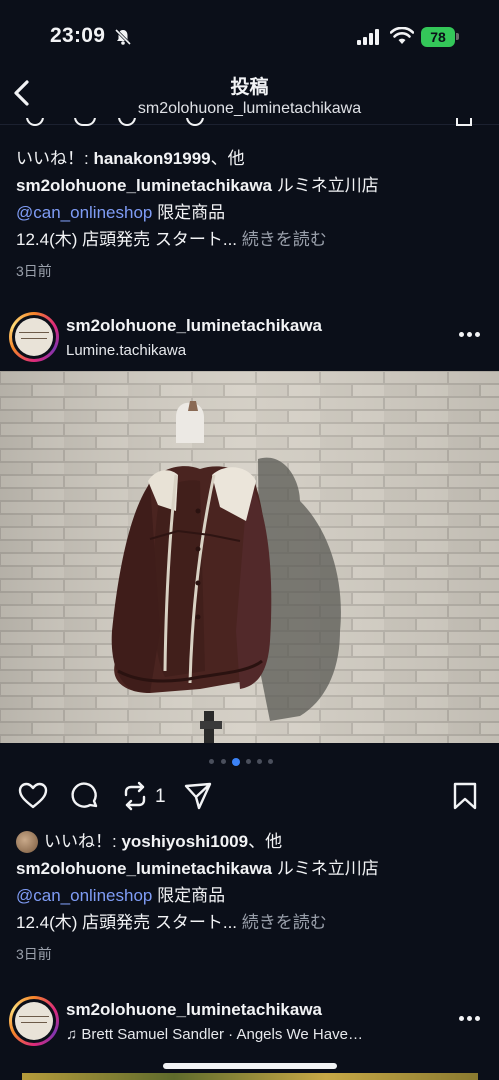  What do you see at coordinates (27, 842) in the screenshot?
I see `liker-avatar` at bounding box center [27, 842].